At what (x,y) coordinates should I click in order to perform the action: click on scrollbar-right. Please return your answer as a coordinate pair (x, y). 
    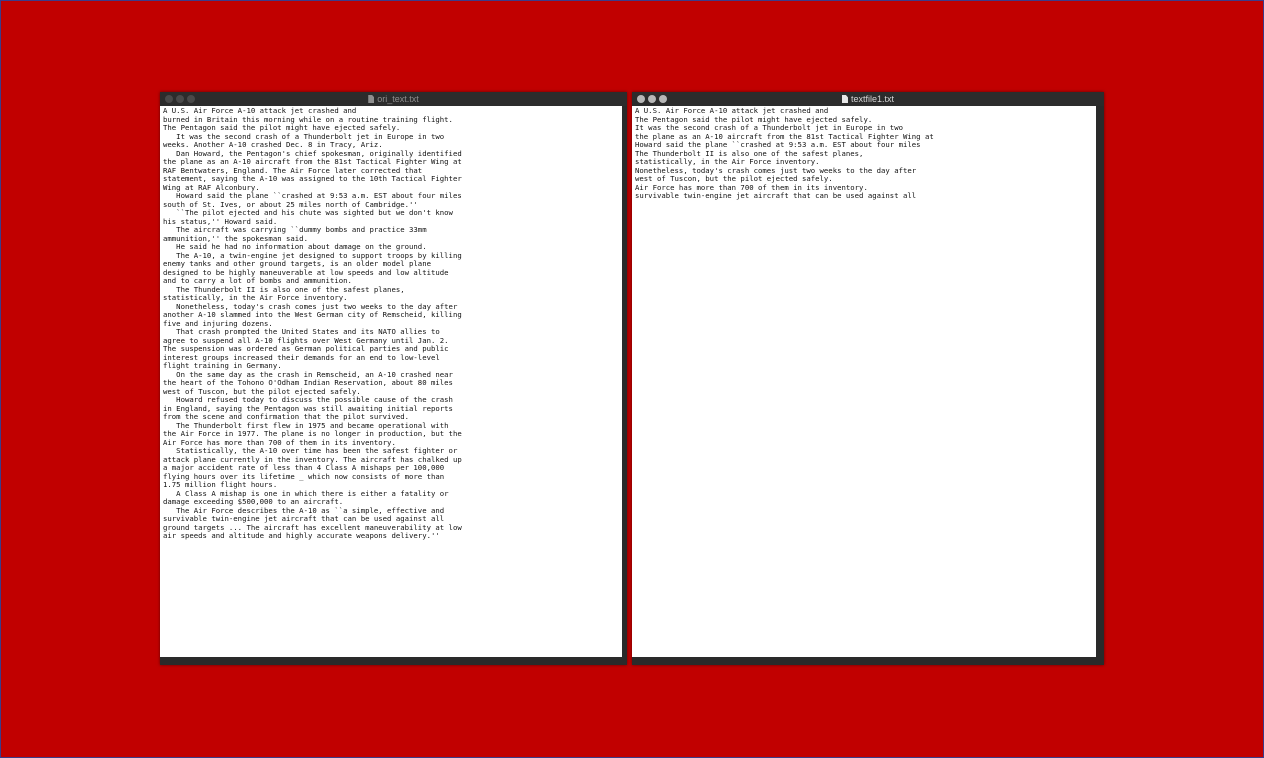
    Looking at the image, I should click on (1100, 381).